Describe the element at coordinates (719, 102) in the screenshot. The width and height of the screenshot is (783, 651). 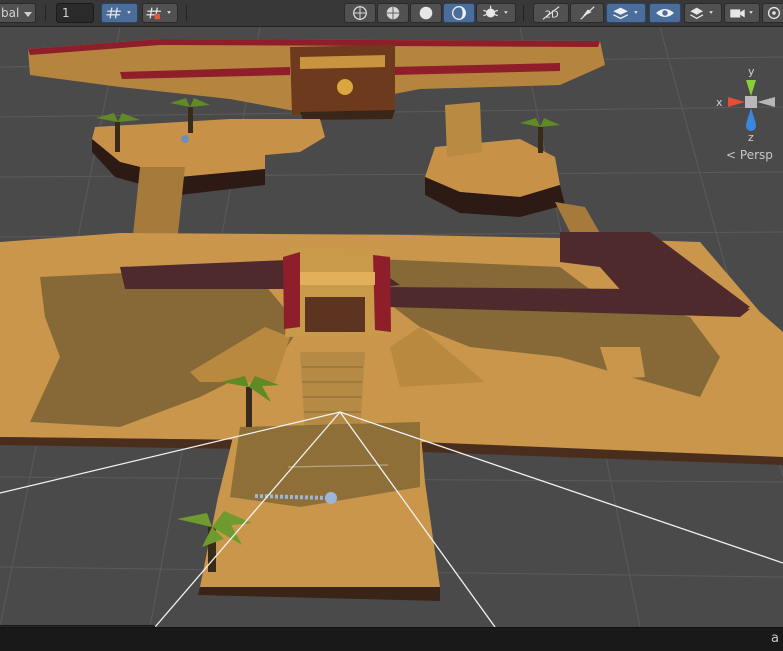
I see `gizmo-x-label: x` at that location.